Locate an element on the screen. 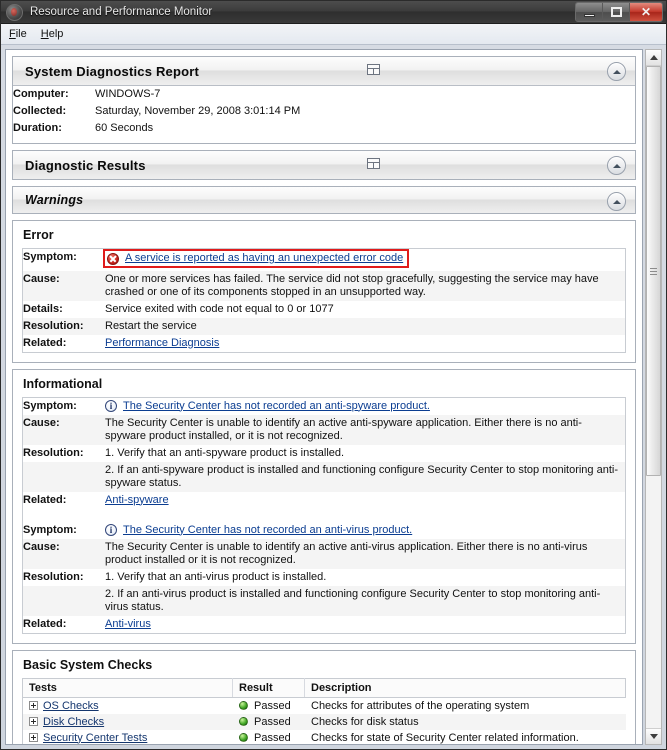 The height and width of the screenshot is (750, 667). vertical-scrollbar is located at coordinates (653, 397).